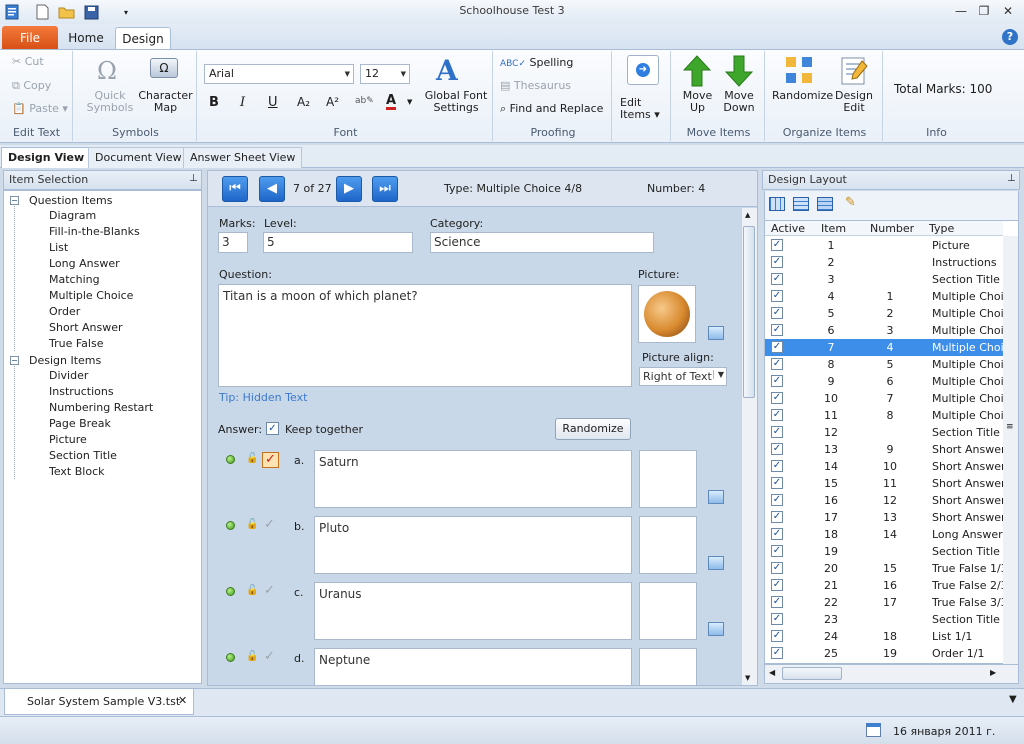 The image size is (1024, 744). Describe the element at coordinates (303, 102) in the screenshot. I see `subscript-button: A₂` at that location.